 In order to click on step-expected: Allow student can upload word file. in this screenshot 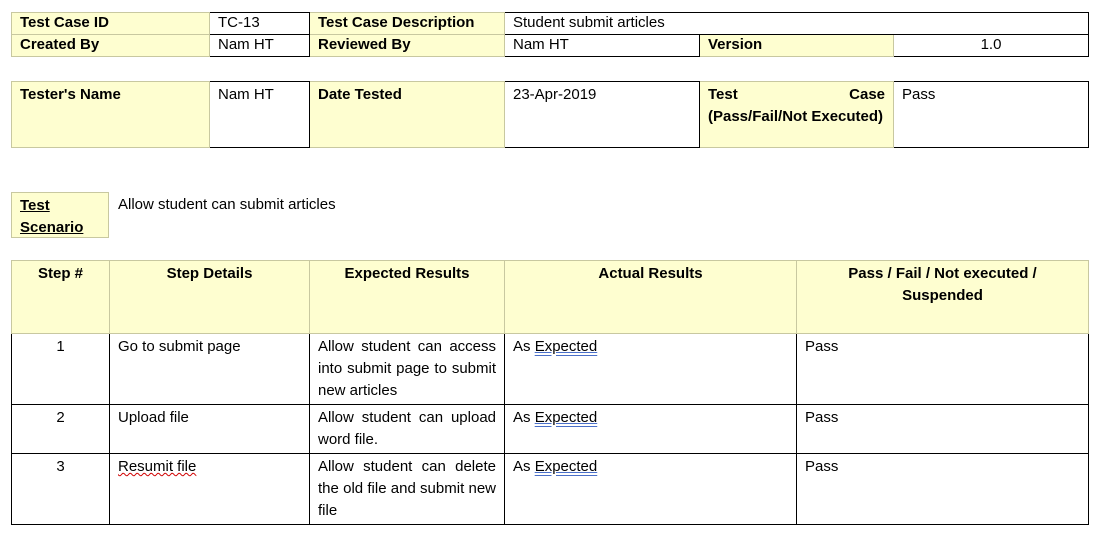, I will do `click(407, 429)`.